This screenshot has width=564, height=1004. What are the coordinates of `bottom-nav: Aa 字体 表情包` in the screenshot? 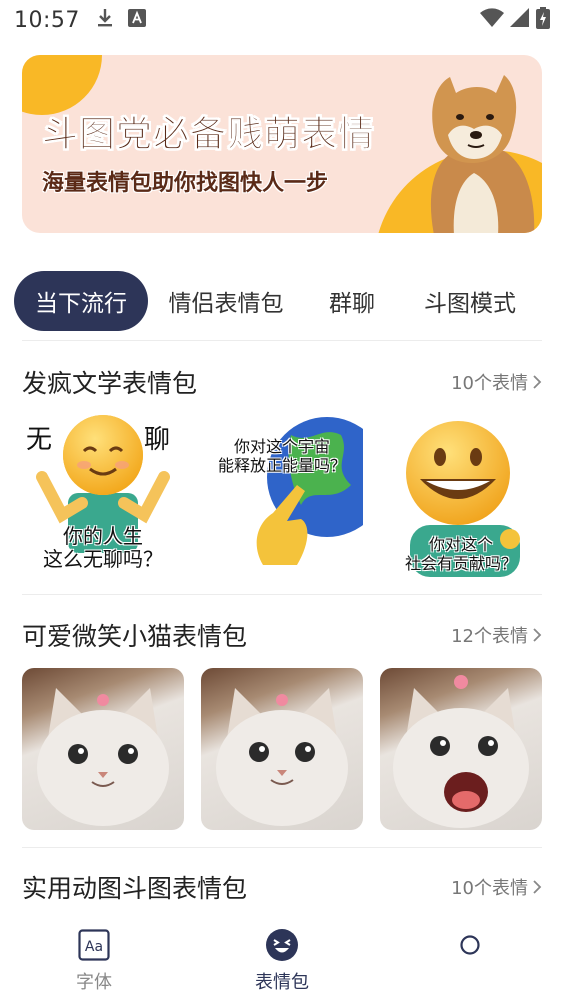 It's located at (282, 960).